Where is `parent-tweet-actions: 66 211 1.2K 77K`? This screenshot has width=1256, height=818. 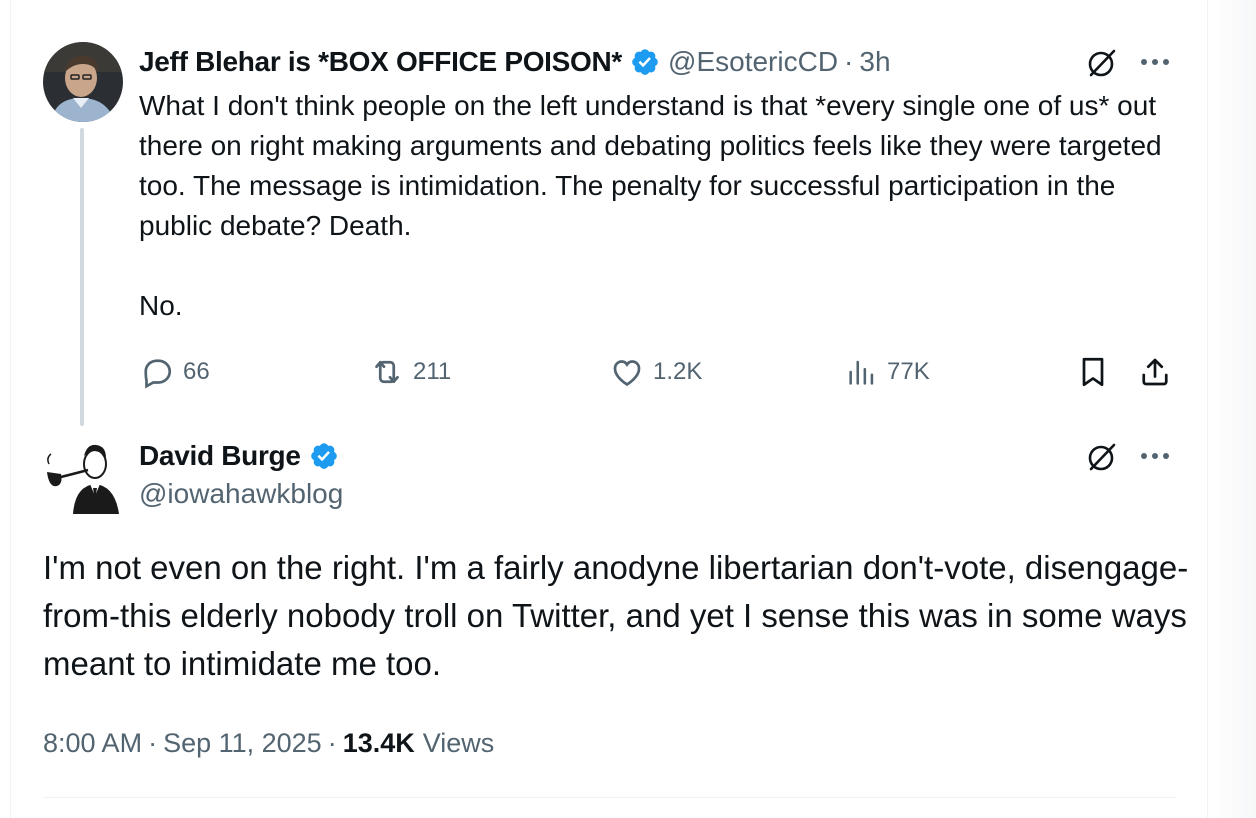 parent-tweet-actions: 66 211 1.2K 77K is located at coordinates (659, 372).